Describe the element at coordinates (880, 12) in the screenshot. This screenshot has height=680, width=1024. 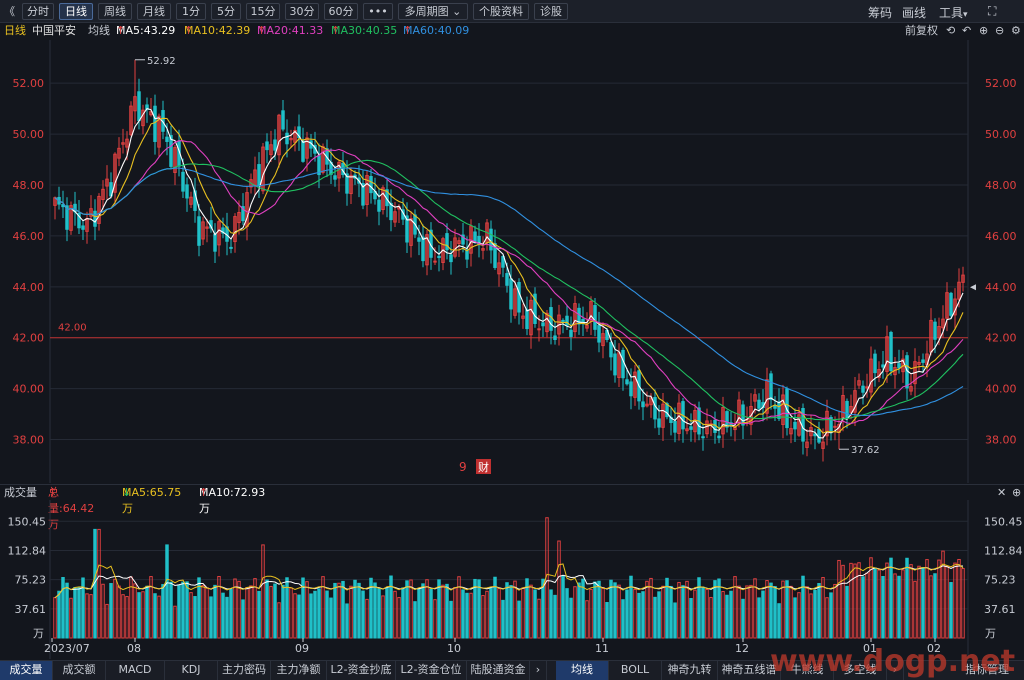
I see `chips-button: 筹码` at that location.